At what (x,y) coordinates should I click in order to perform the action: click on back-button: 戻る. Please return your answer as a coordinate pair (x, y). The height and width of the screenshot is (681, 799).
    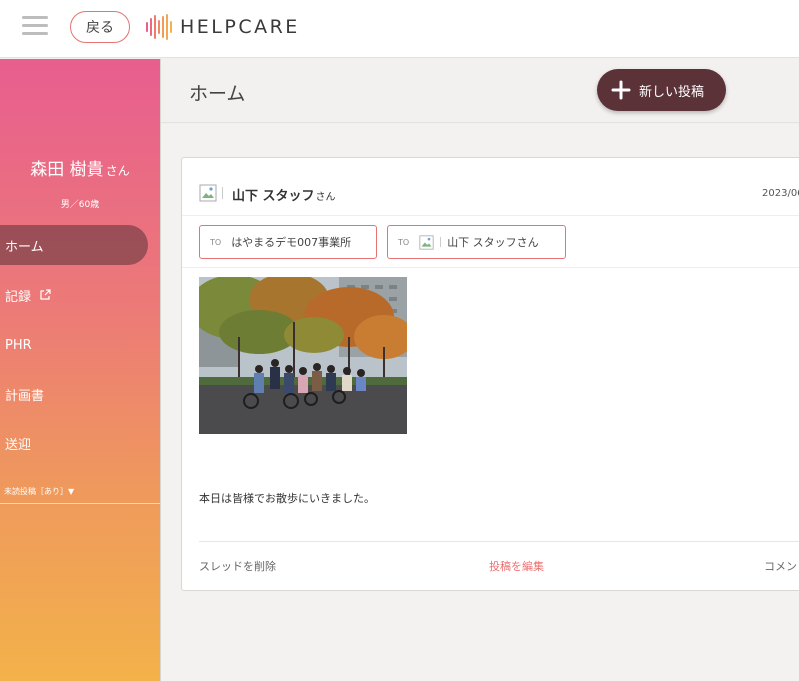
    Looking at the image, I should click on (100, 27).